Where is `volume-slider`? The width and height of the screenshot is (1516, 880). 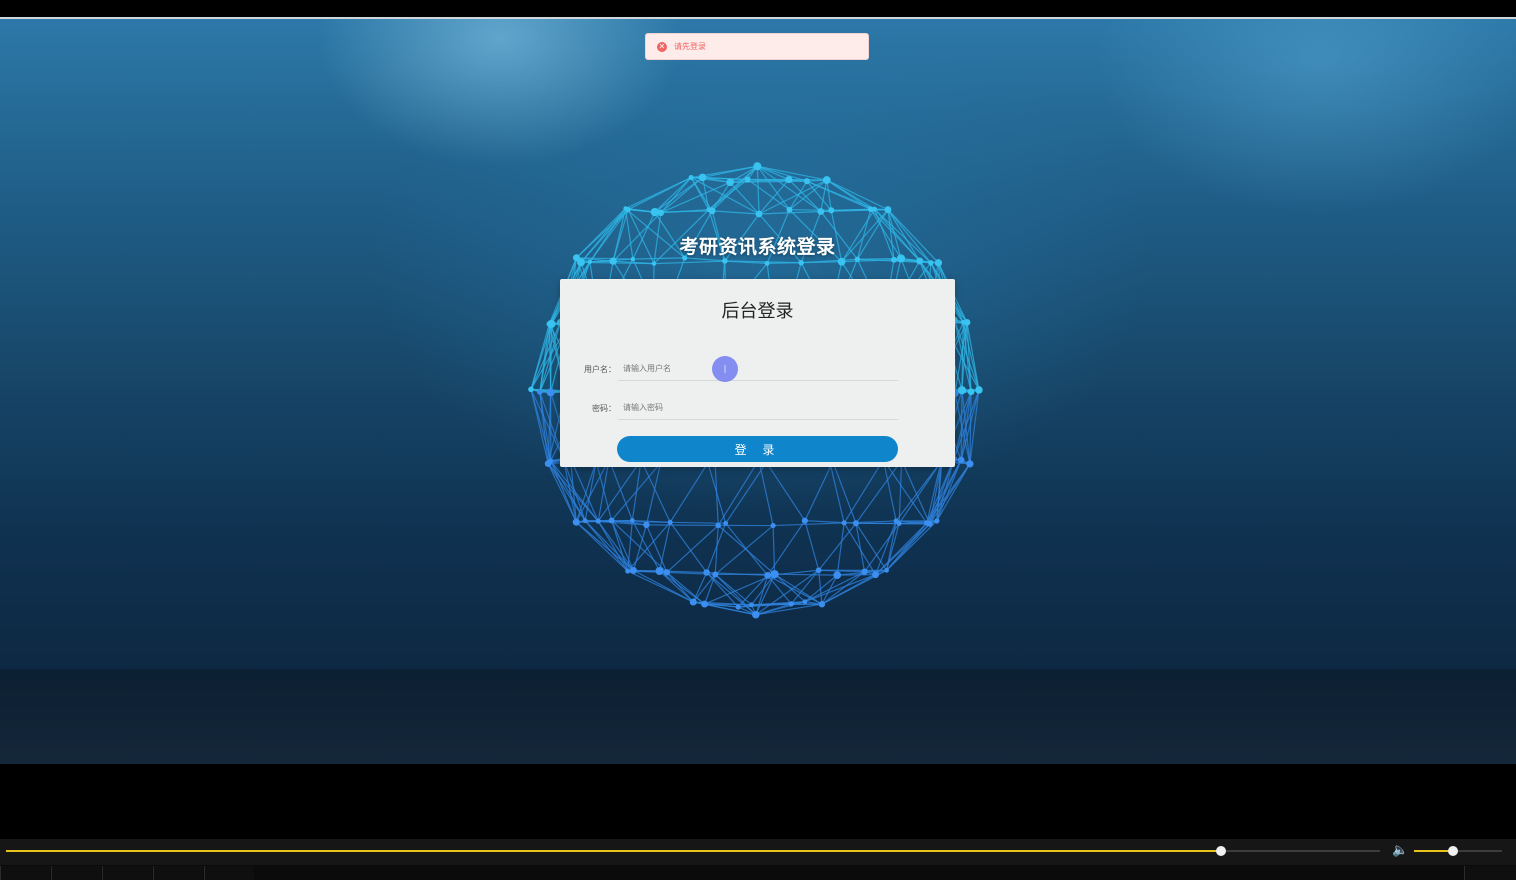 volume-slider is located at coordinates (1458, 851).